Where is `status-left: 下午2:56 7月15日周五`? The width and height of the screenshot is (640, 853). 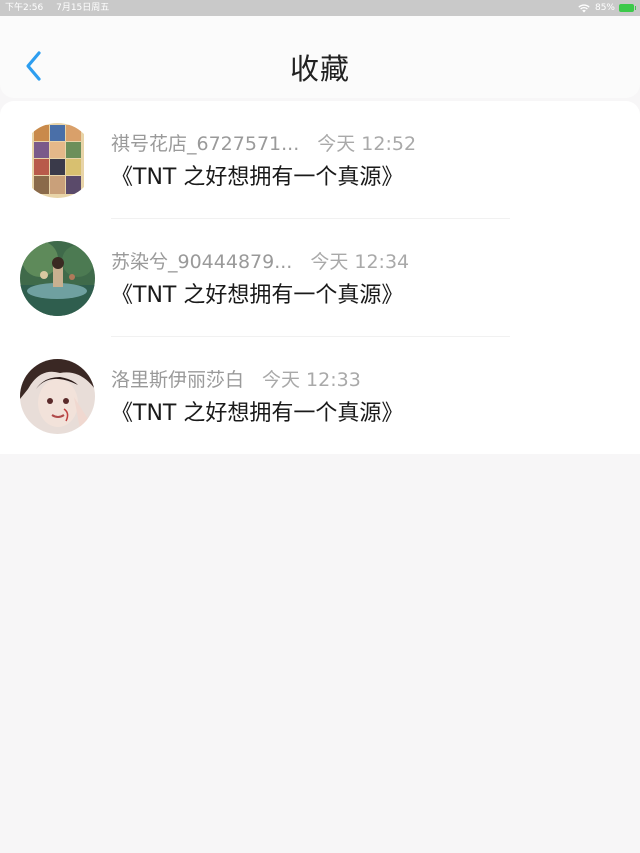
status-left: 下午2:56 7月15日周五 is located at coordinates (62, 8).